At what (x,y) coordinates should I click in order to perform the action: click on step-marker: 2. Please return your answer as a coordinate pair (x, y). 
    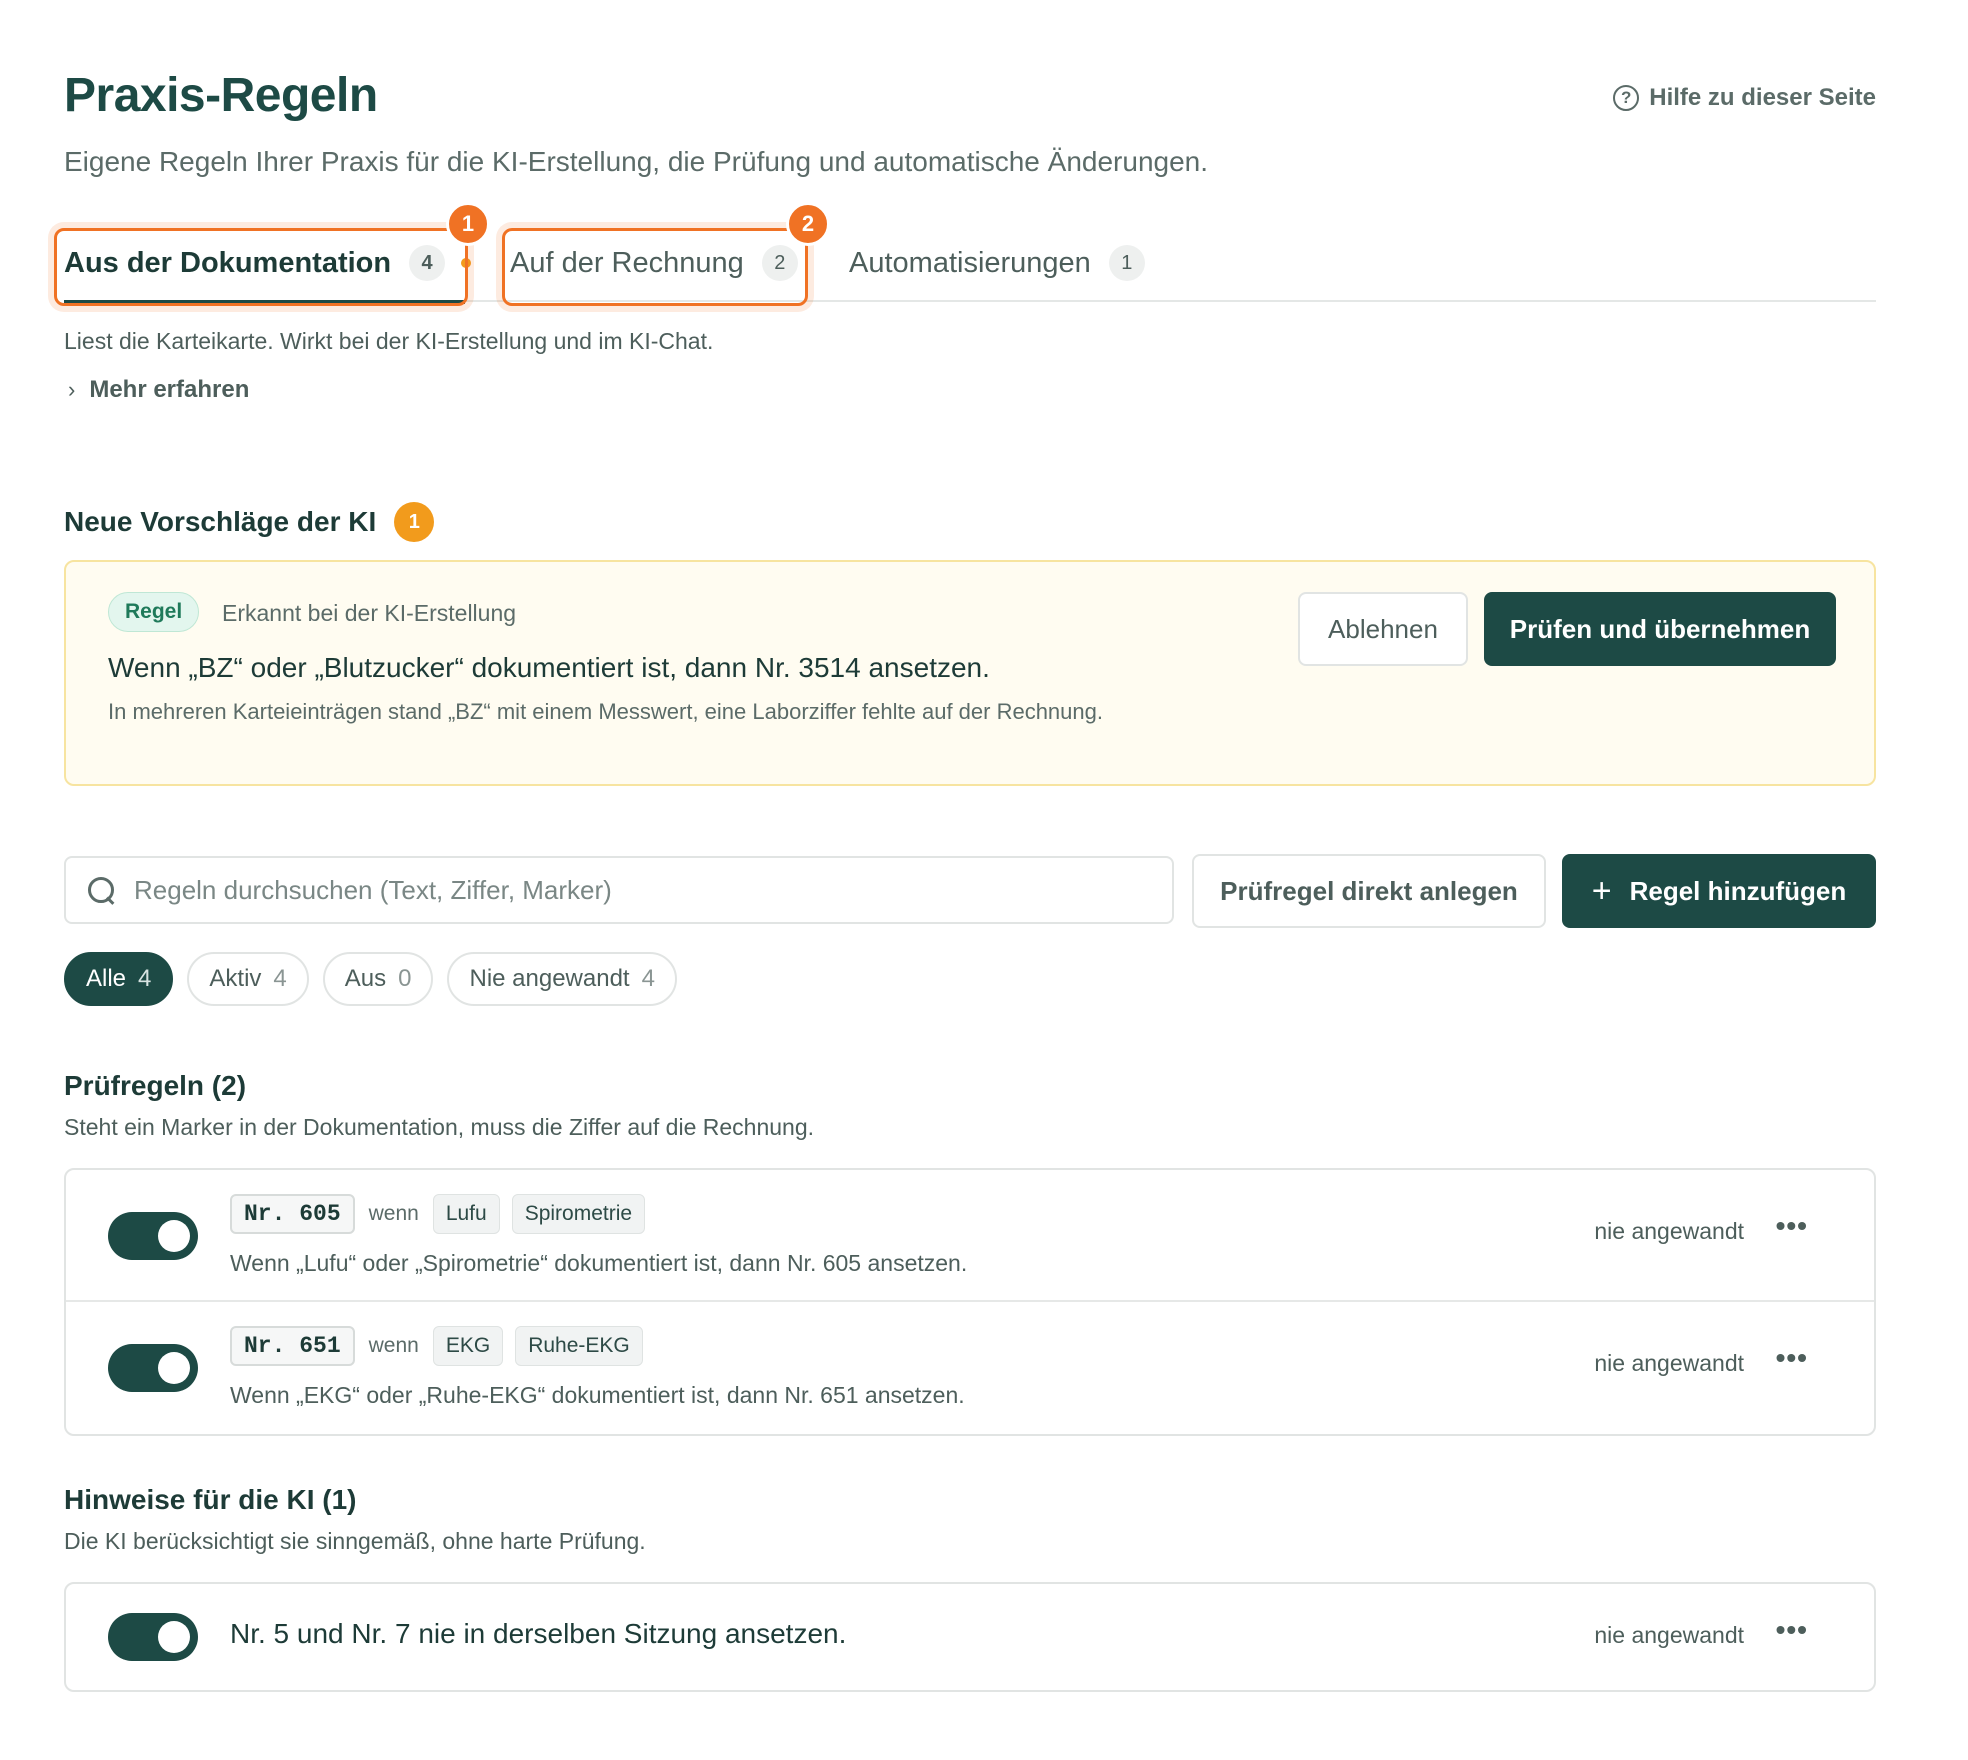
    Looking at the image, I should click on (808, 224).